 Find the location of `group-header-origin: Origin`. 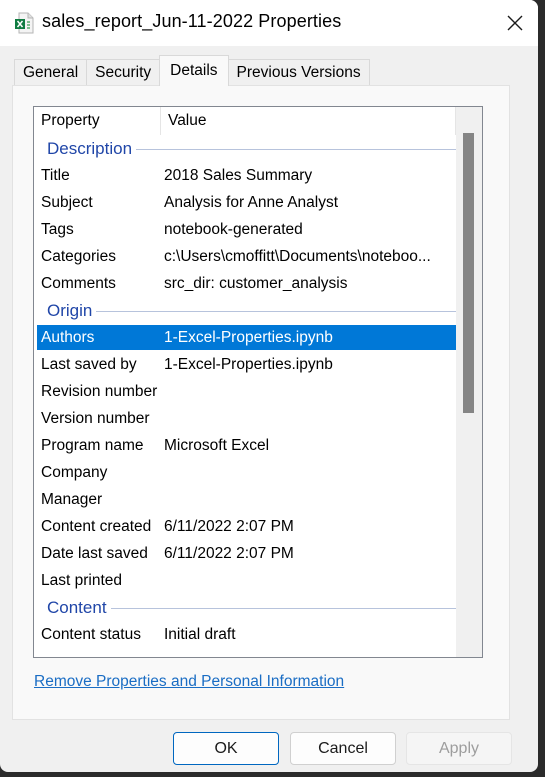

group-header-origin: Origin is located at coordinates (253, 310).